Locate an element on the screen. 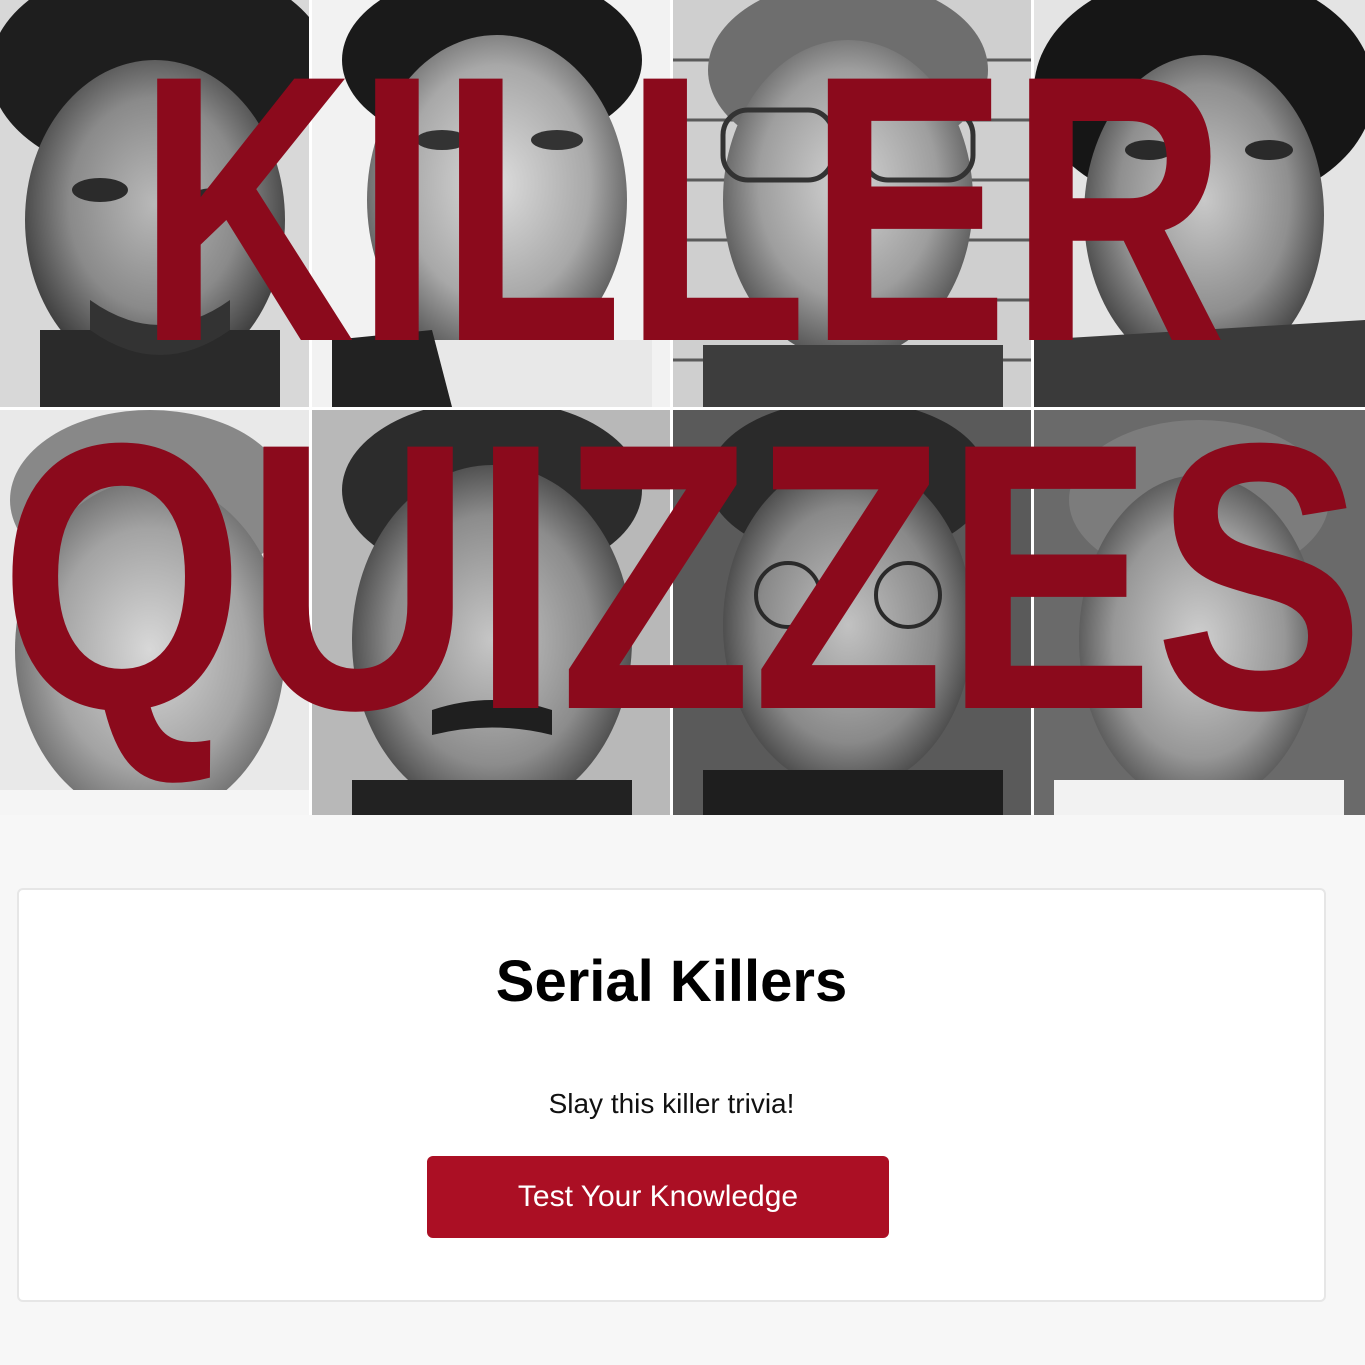  quiz-title: Serial Killers is located at coordinates (671, 981).